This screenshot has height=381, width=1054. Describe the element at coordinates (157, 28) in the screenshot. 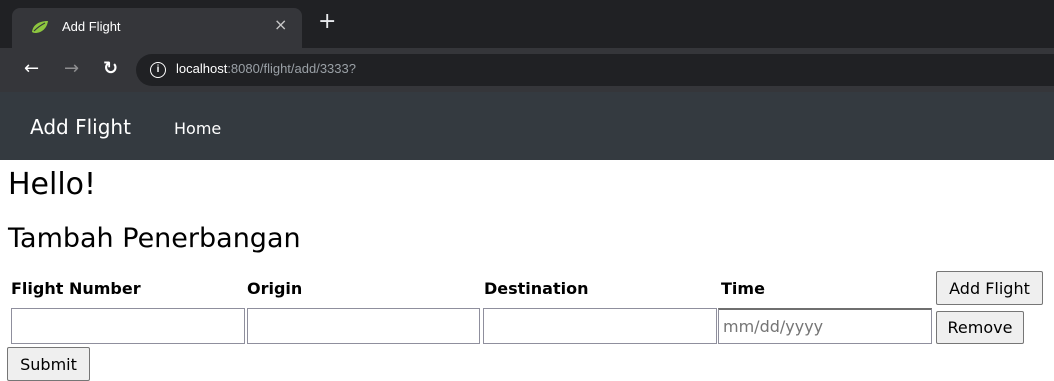

I see `browser-tab: Add Flight ×` at that location.